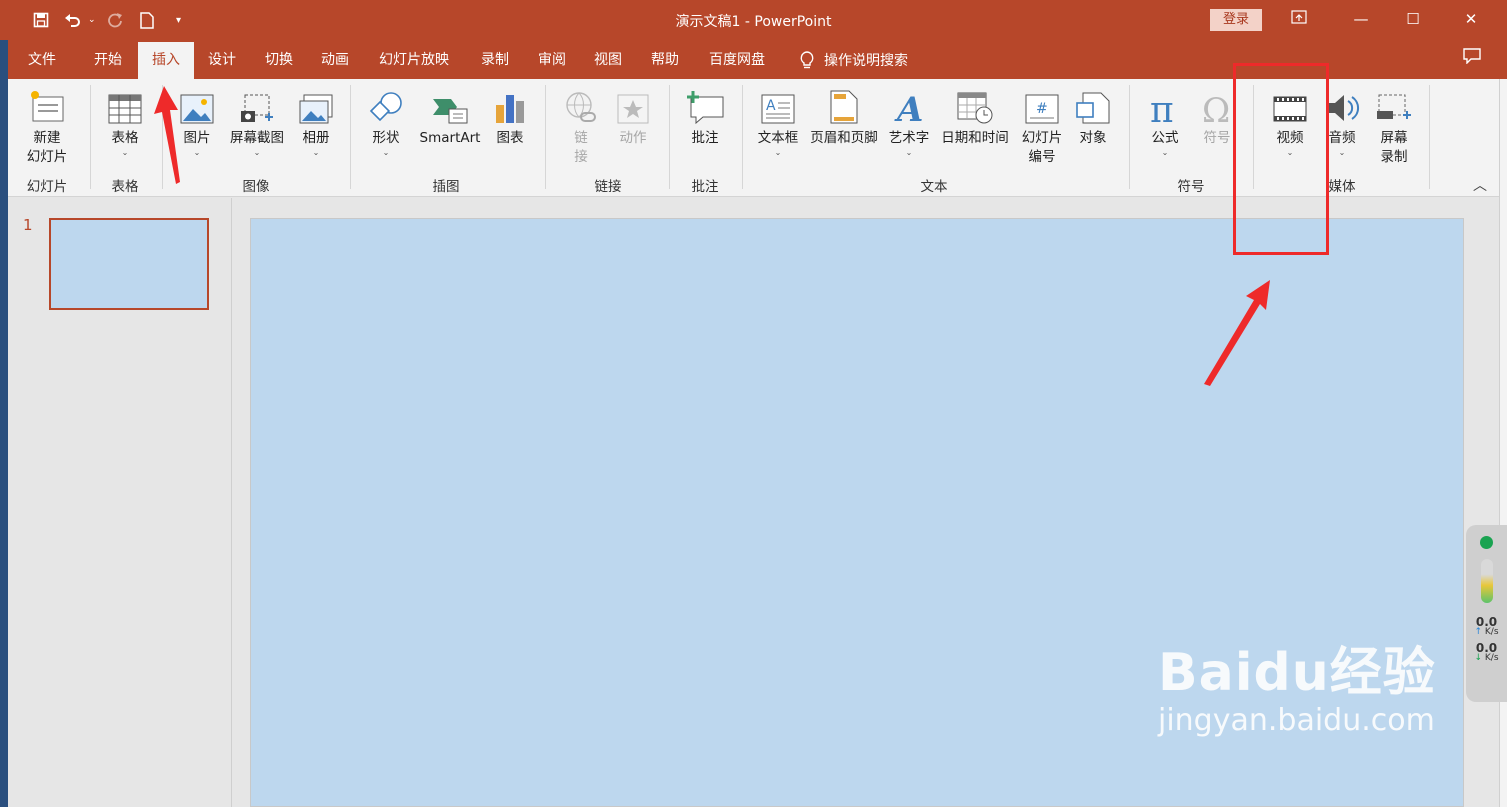 This screenshot has height=807, width=1507. I want to click on slide-number-label: 幻灯片 编号, so click(1042, 147).